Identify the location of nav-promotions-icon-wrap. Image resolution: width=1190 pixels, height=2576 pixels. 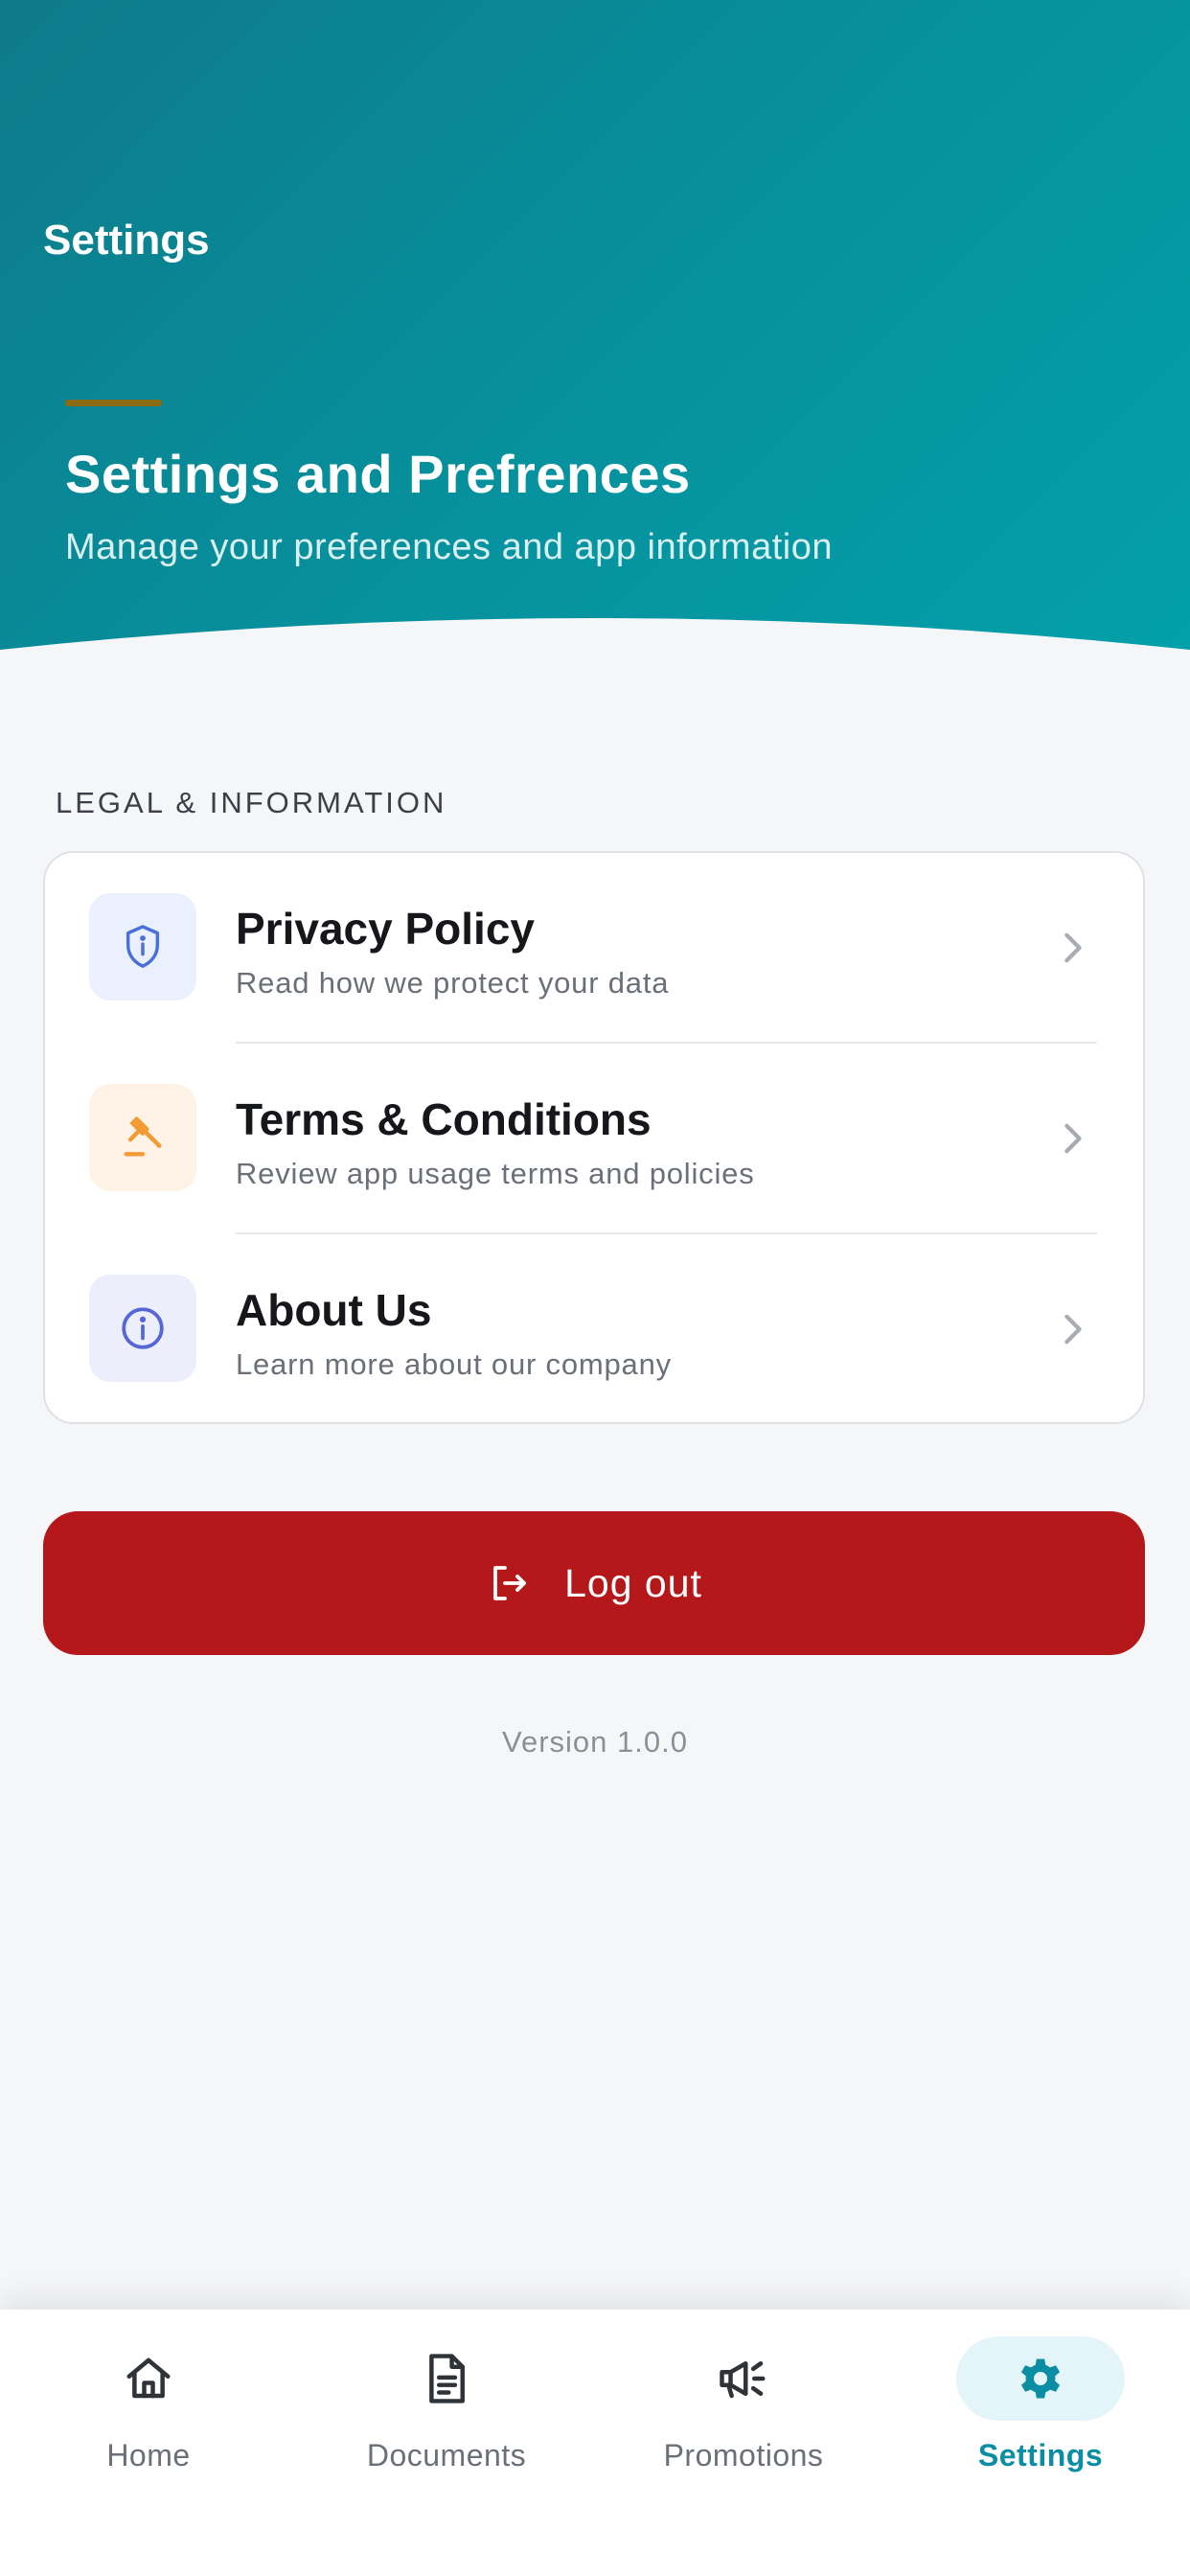
(744, 2378).